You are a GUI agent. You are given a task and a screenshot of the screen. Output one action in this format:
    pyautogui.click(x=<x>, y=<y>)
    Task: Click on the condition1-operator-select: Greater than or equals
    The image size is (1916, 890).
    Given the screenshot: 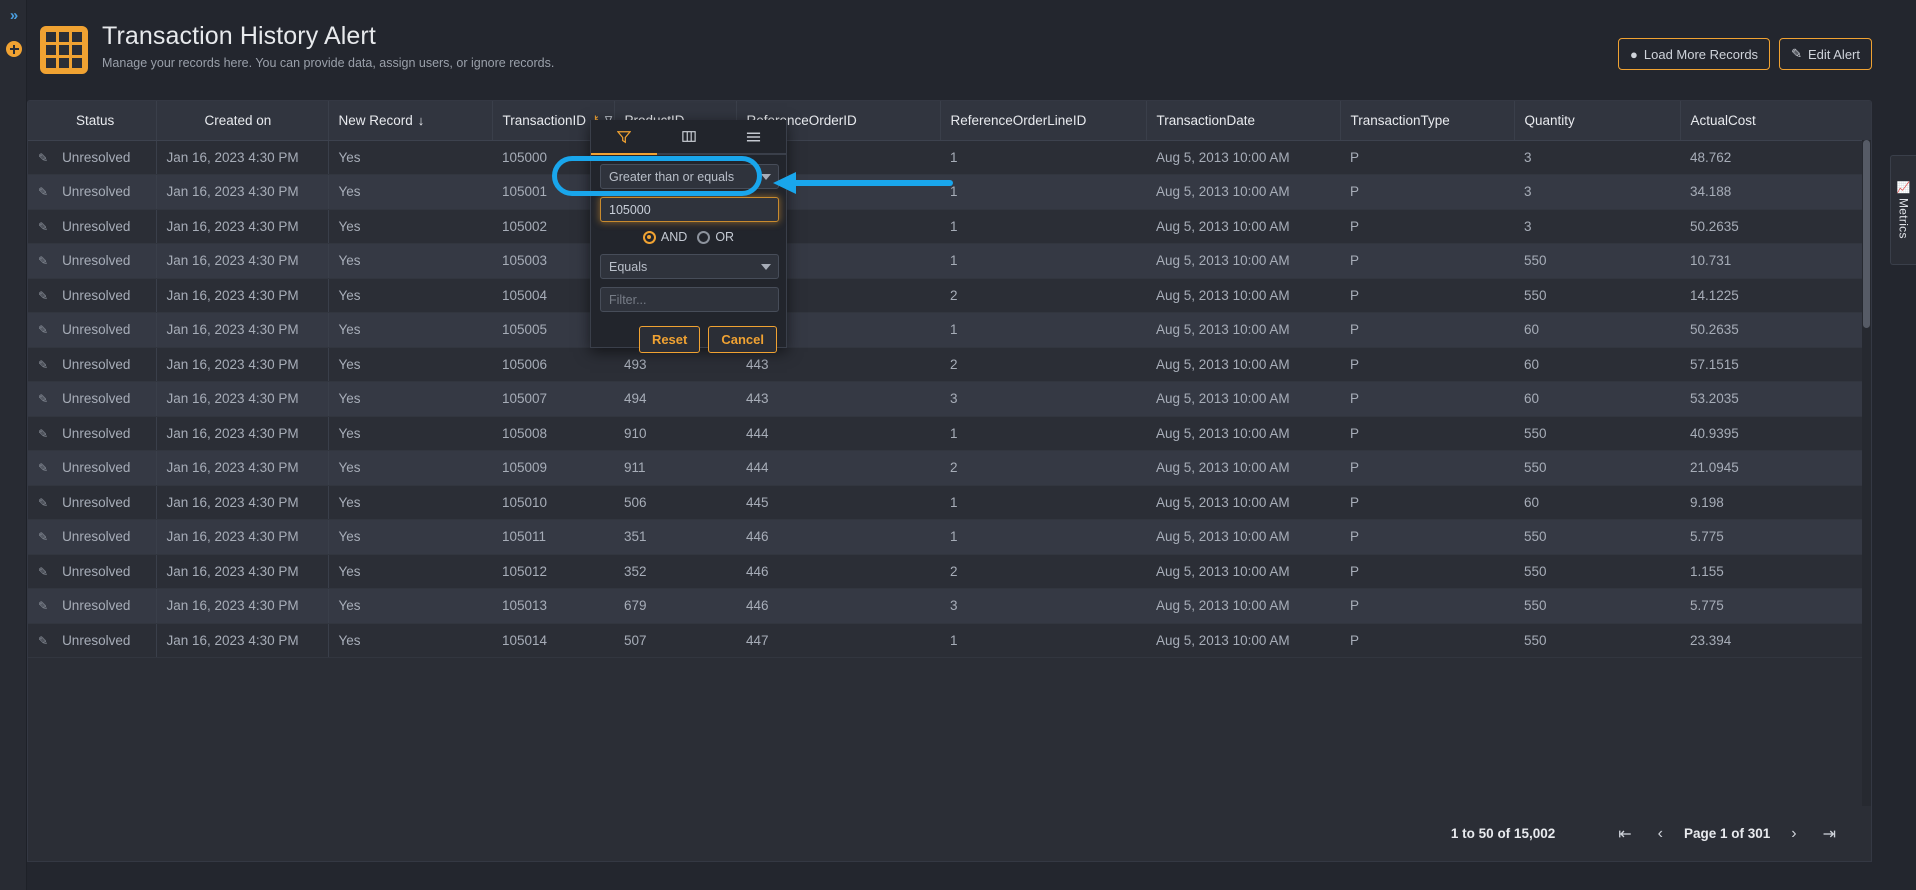 What is the action you would take?
    pyautogui.click(x=689, y=176)
    